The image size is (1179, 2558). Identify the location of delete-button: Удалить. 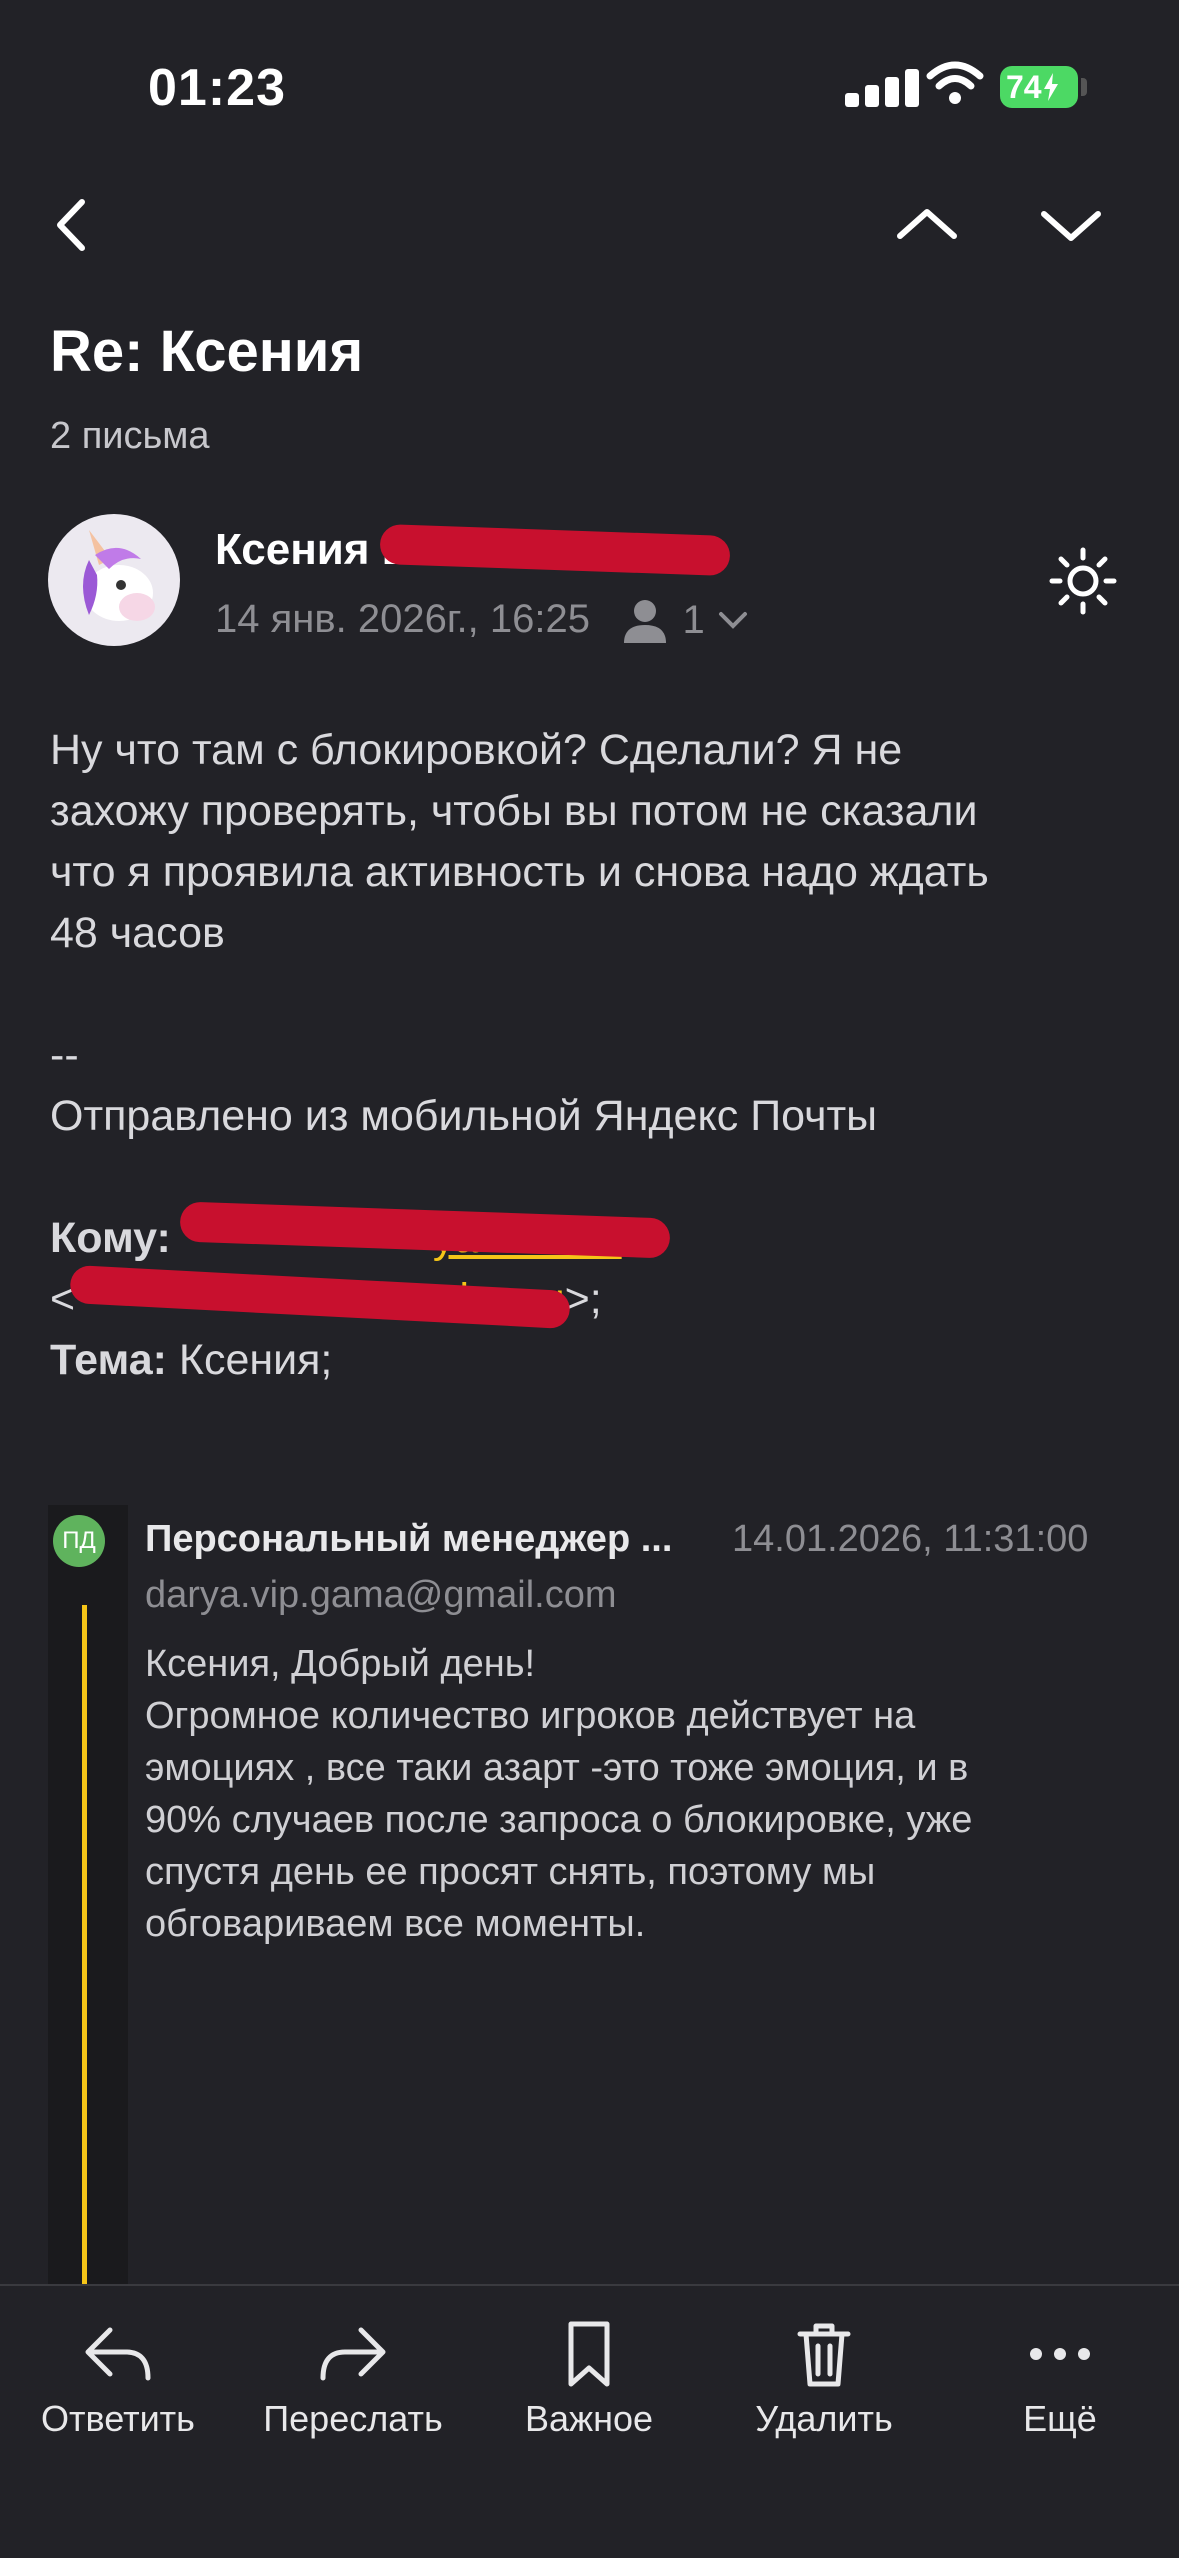
(824, 2378).